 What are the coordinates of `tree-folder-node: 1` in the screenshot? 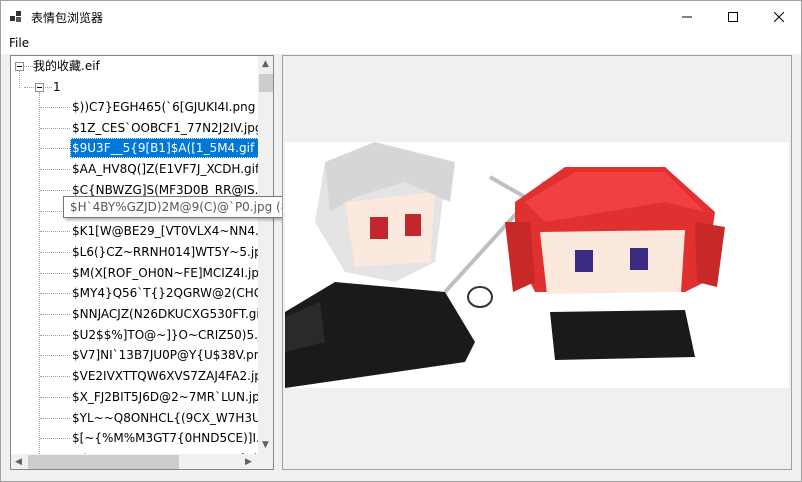 It's located at (57, 87).